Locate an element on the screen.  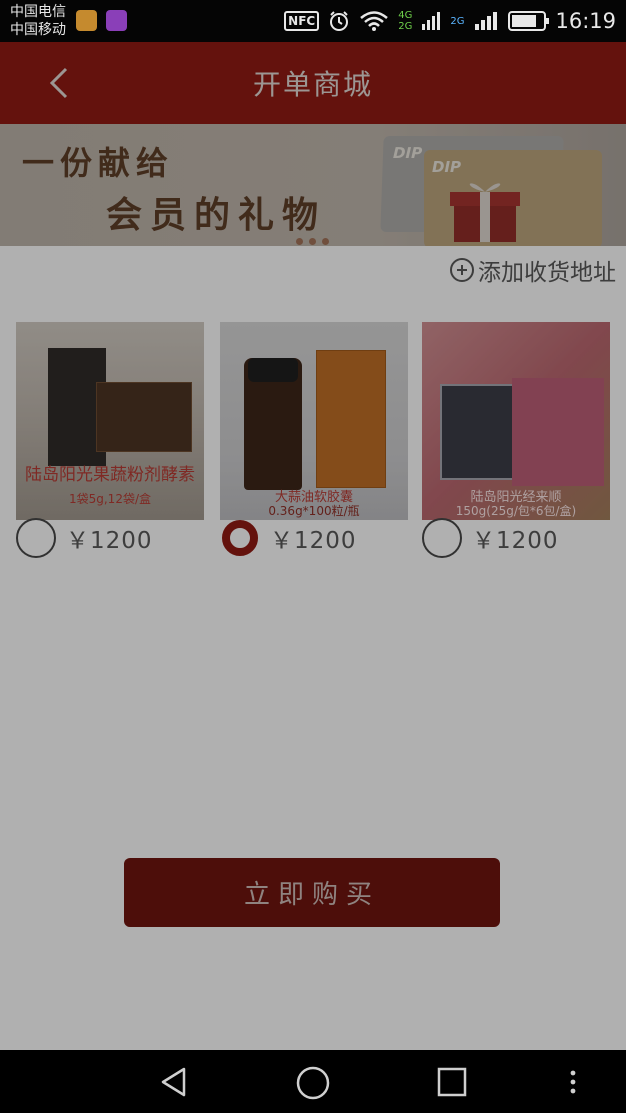
clock: 16:19 is located at coordinates (585, 21).